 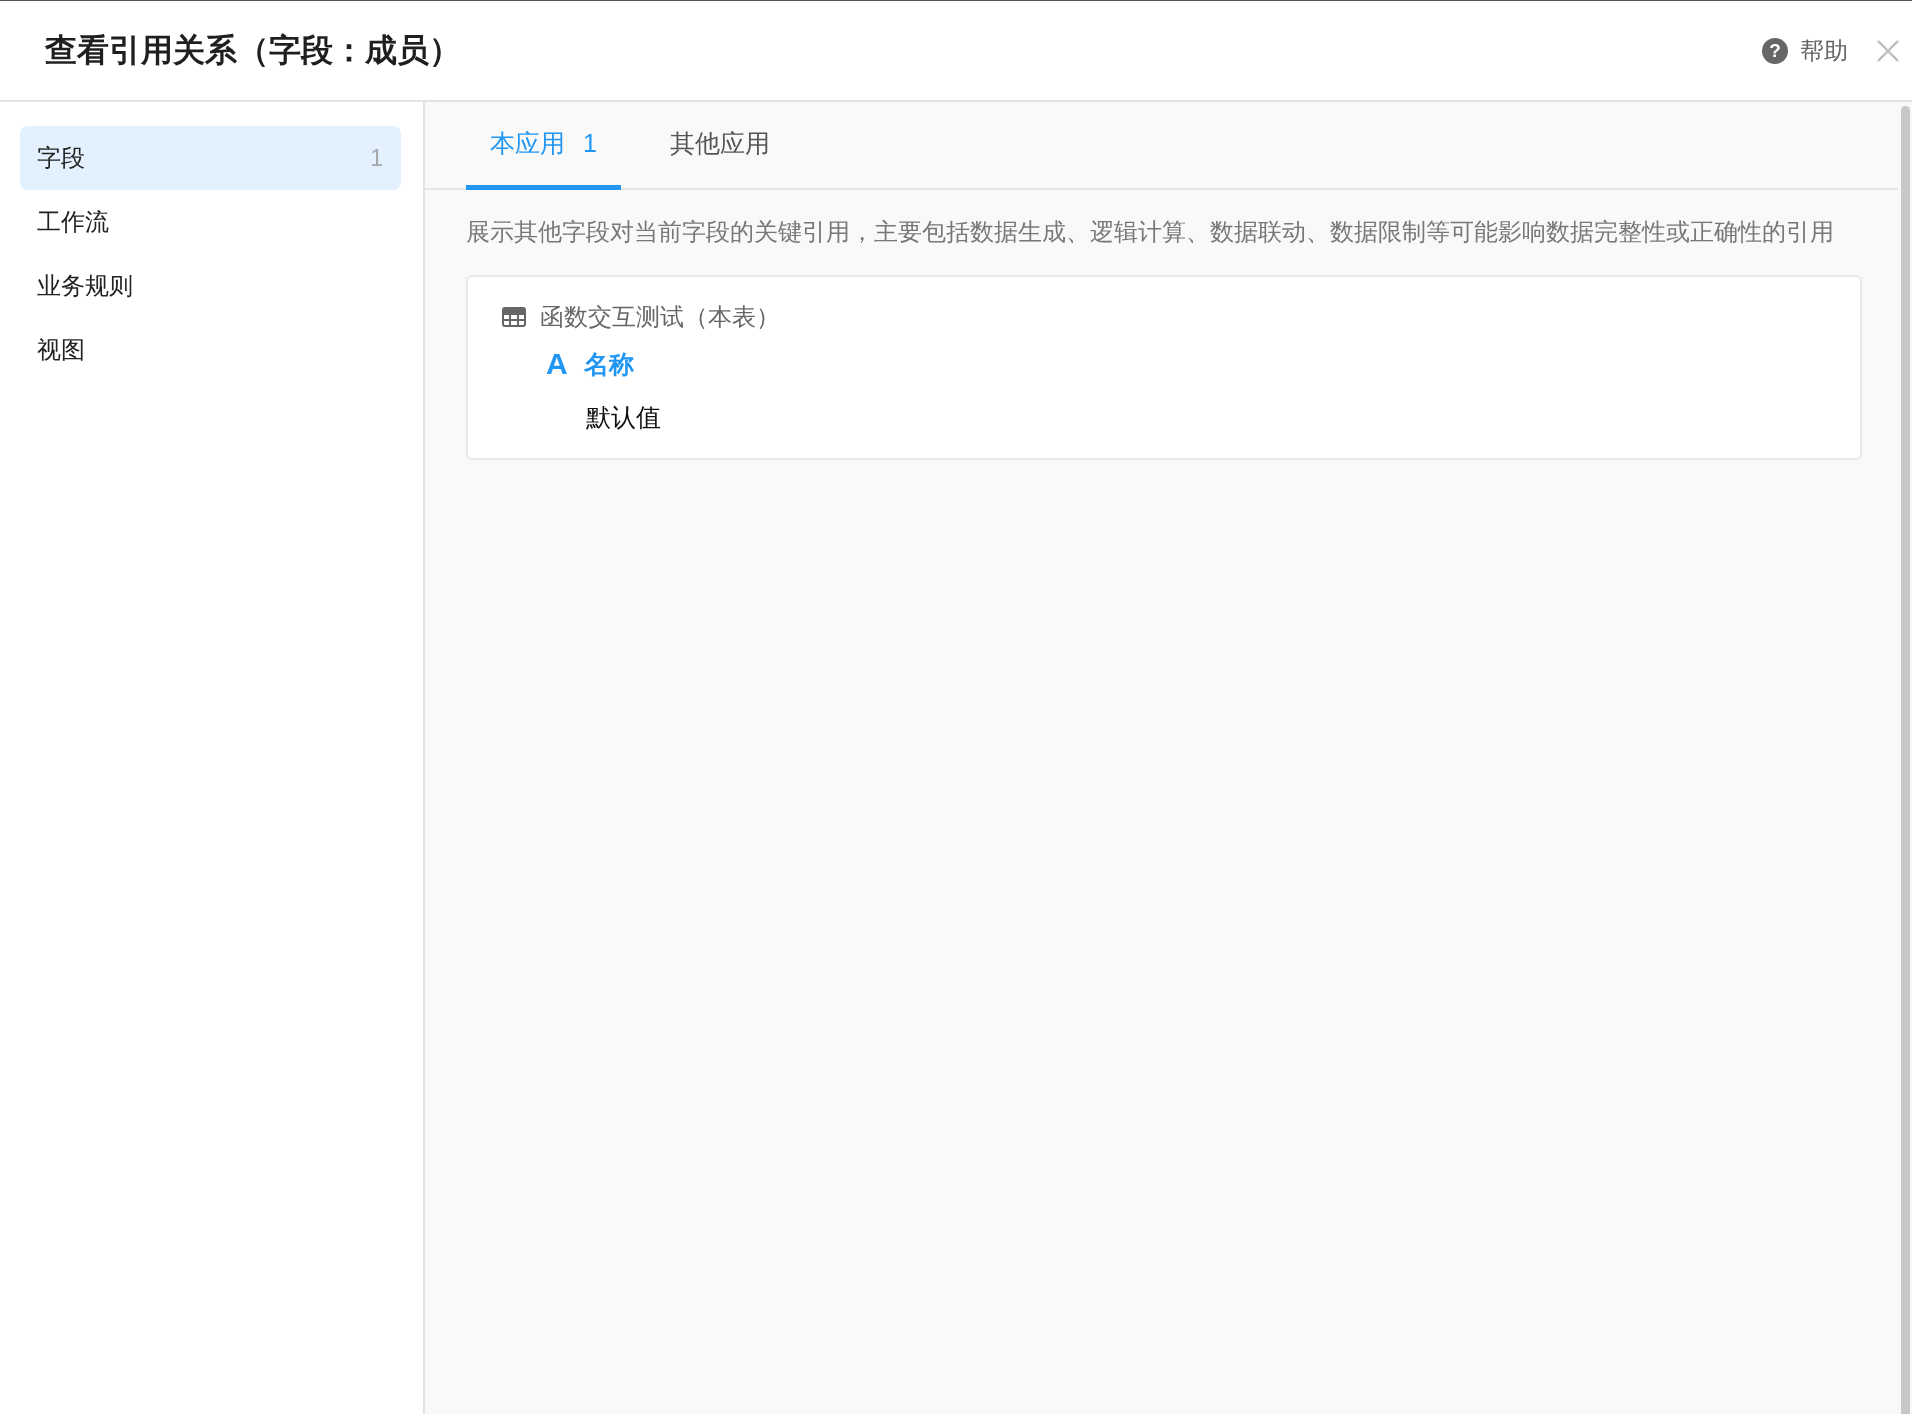 What do you see at coordinates (1905, 760) in the screenshot?
I see `scrollbar` at bounding box center [1905, 760].